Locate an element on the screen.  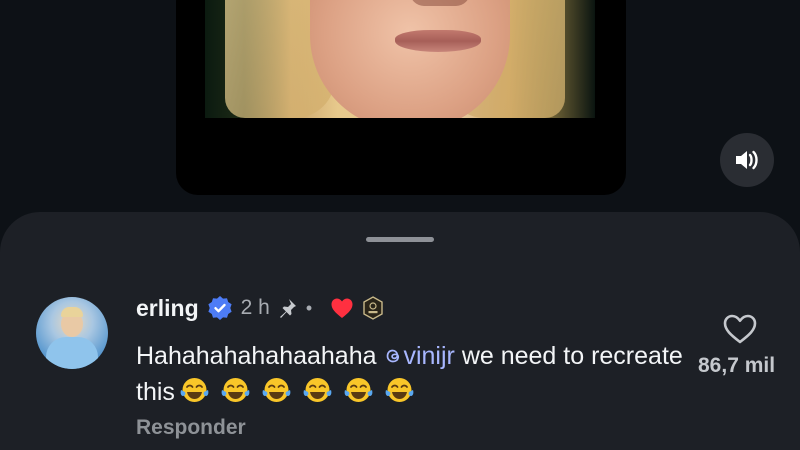
sheet-drag-handle is located at coordinates (400, 239).